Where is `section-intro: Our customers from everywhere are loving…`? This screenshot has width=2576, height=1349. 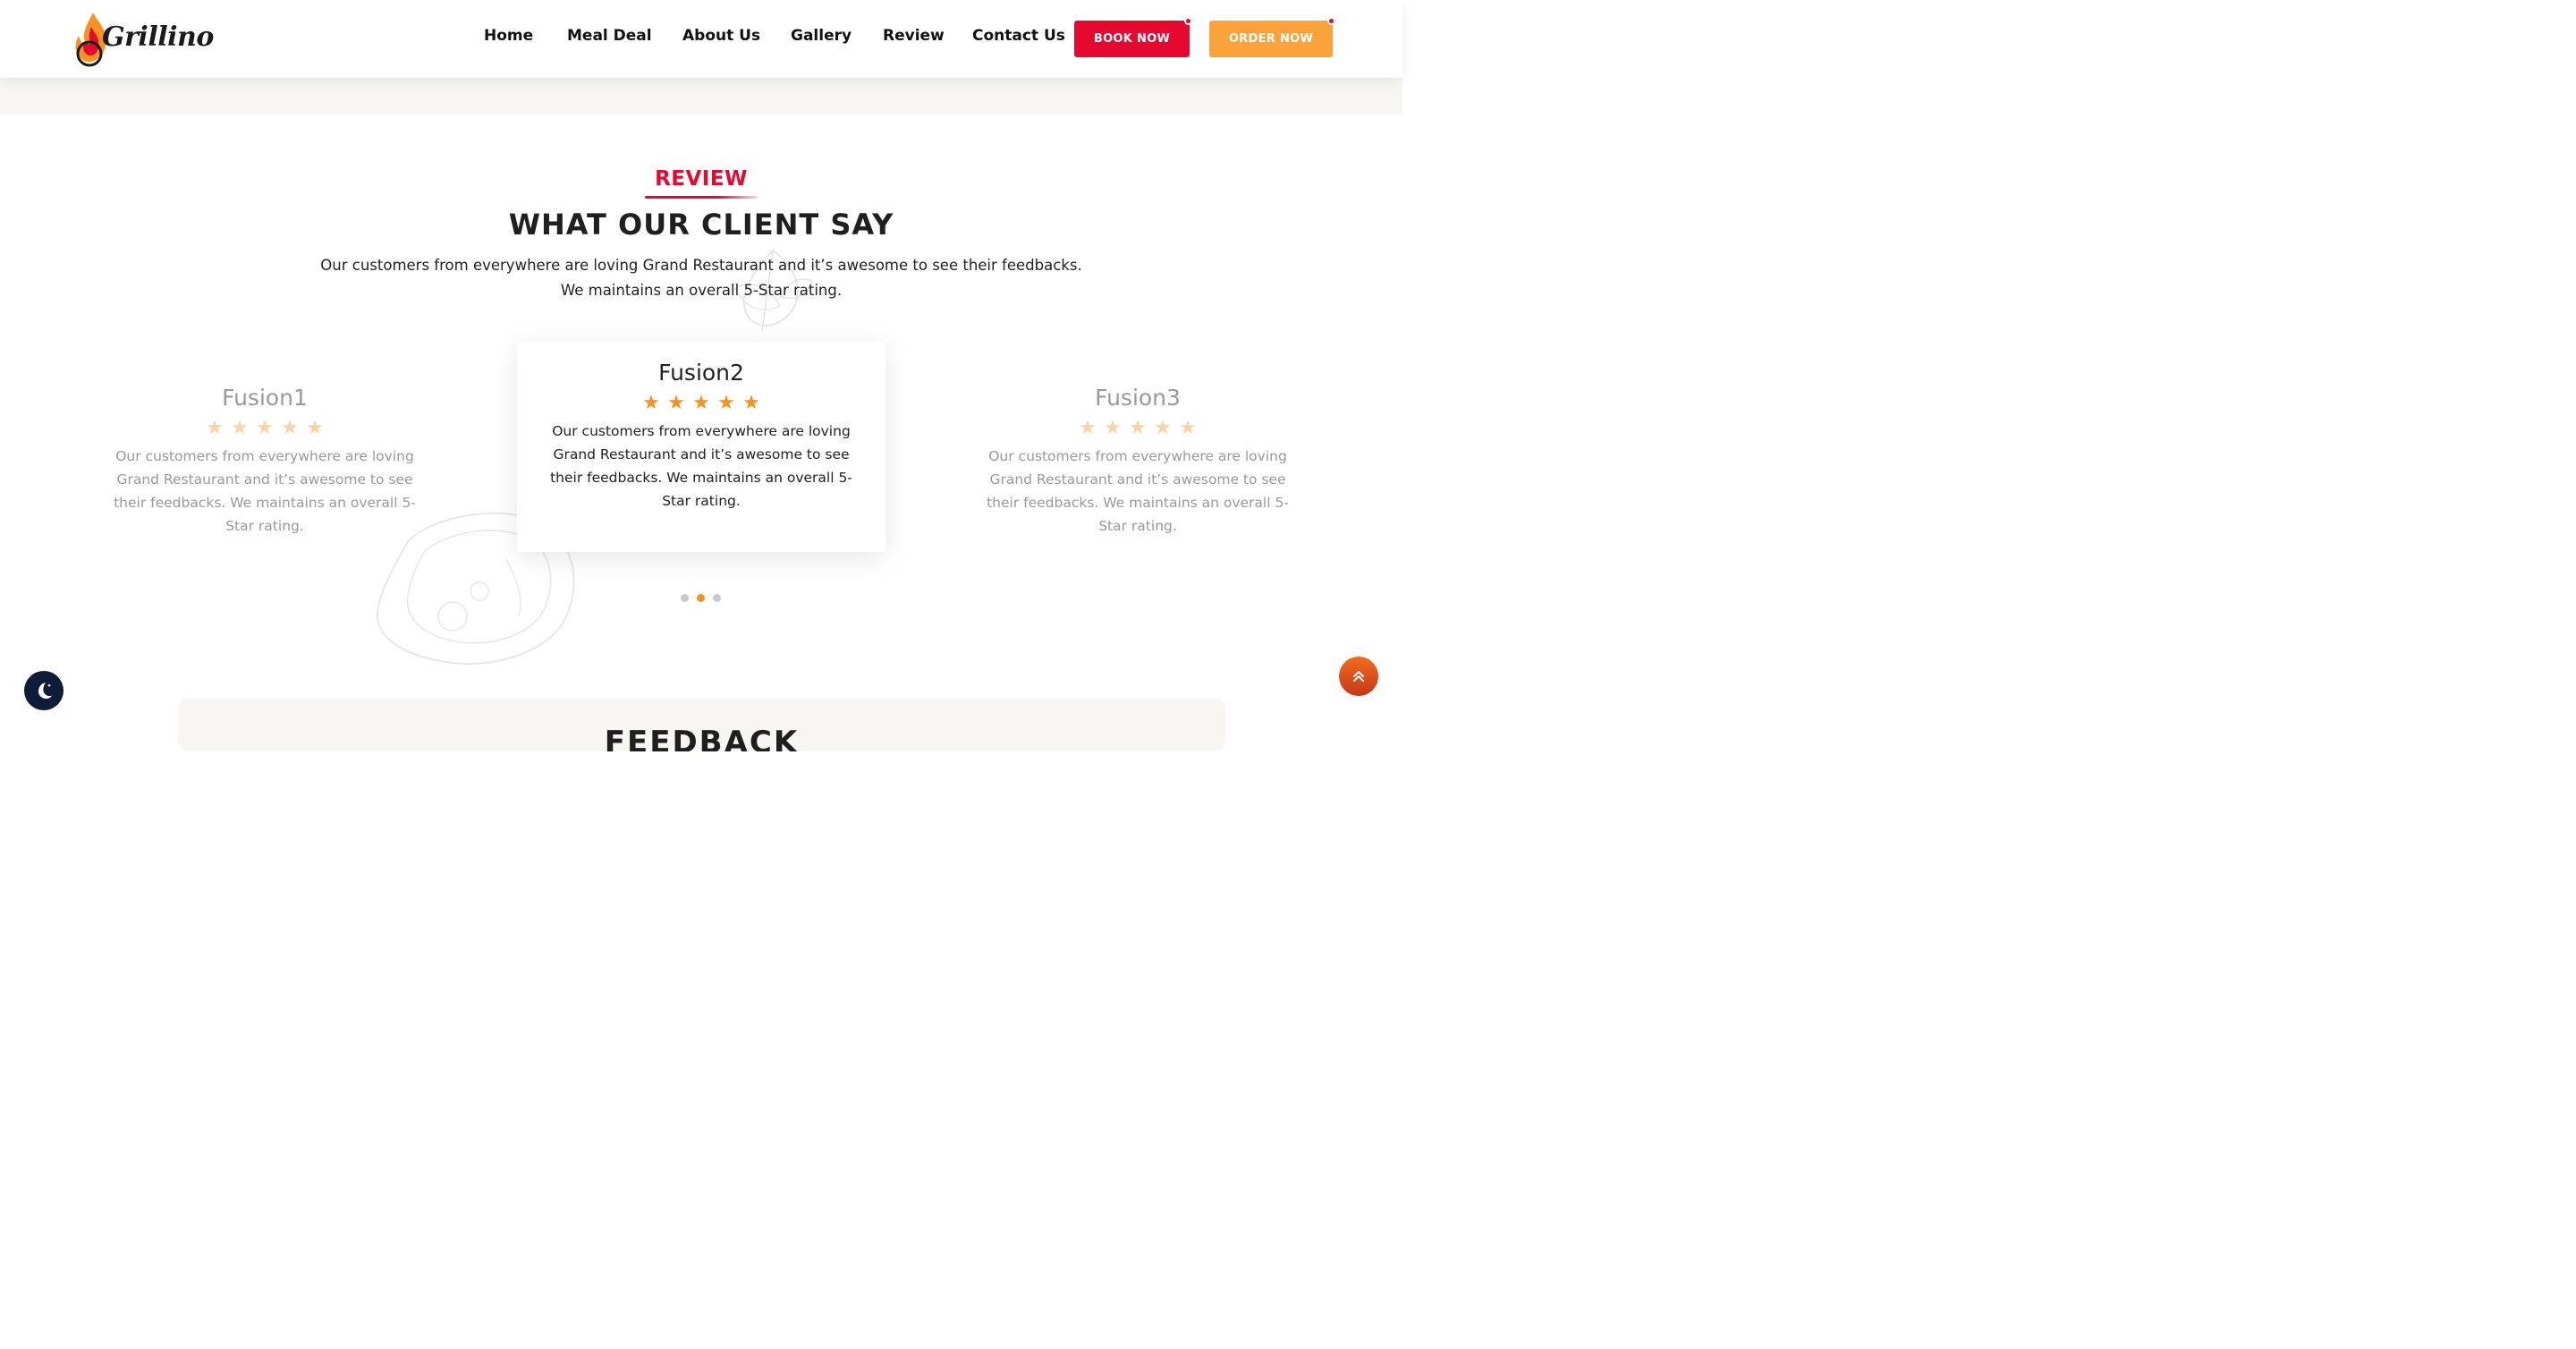 section-intro: Our customers from everywhere are loving… is located at coordinates (701, 278).